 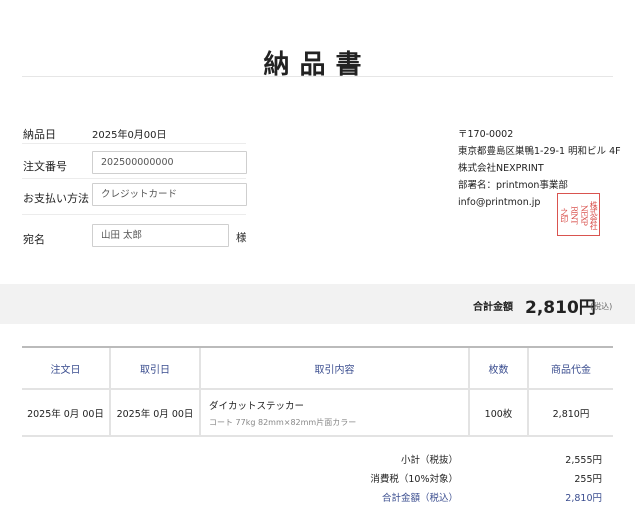 What do you see at coordinates (66, 413) in the screenshot?
I see `cell-order-date: 2025年 0月 00日` at bounding box center [66, 413].